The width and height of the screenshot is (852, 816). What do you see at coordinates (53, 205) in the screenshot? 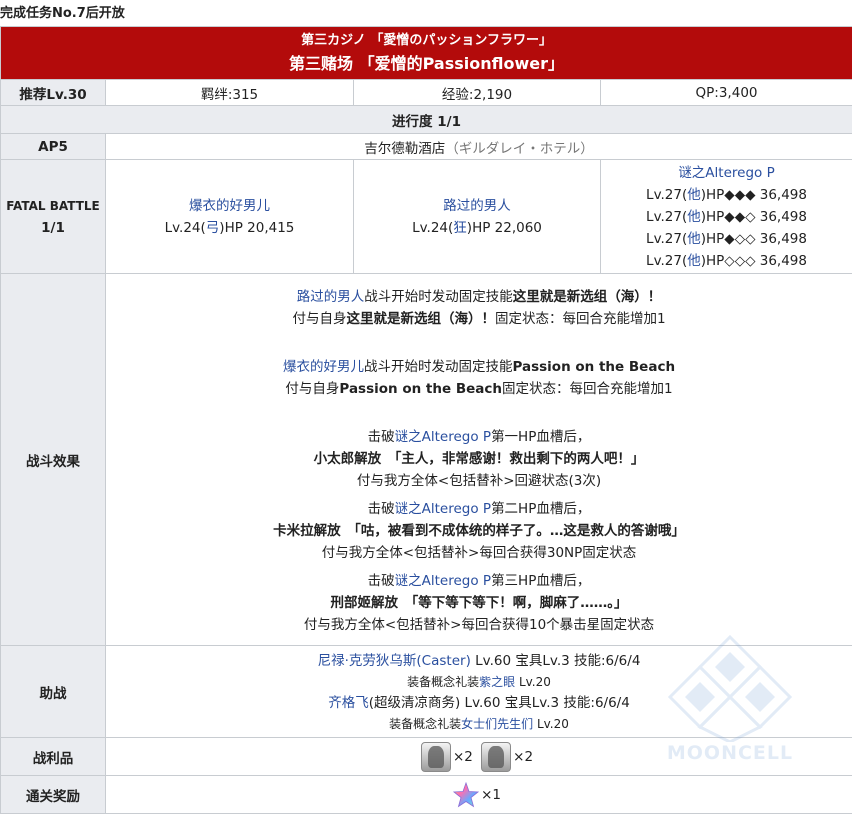
I see `fatal-battle-label: FATAL BATTLE` at bounding box center [53, 205].